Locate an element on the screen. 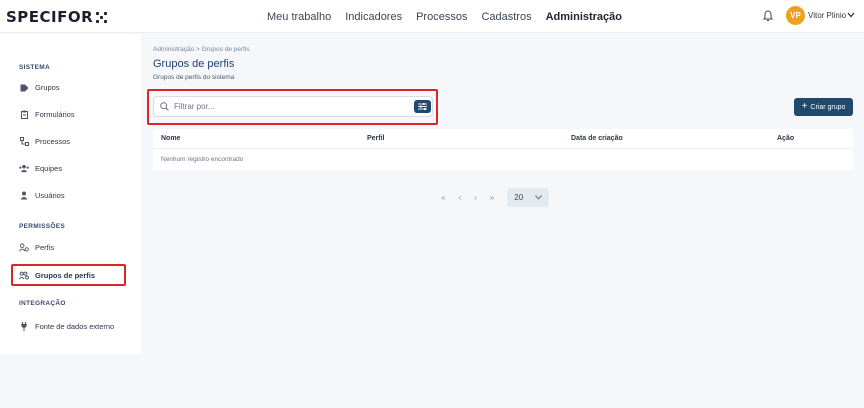 The width and height of the screenshot is (864, 408). sidebar-item-label: Perfis is located at coordinates (45, 247).